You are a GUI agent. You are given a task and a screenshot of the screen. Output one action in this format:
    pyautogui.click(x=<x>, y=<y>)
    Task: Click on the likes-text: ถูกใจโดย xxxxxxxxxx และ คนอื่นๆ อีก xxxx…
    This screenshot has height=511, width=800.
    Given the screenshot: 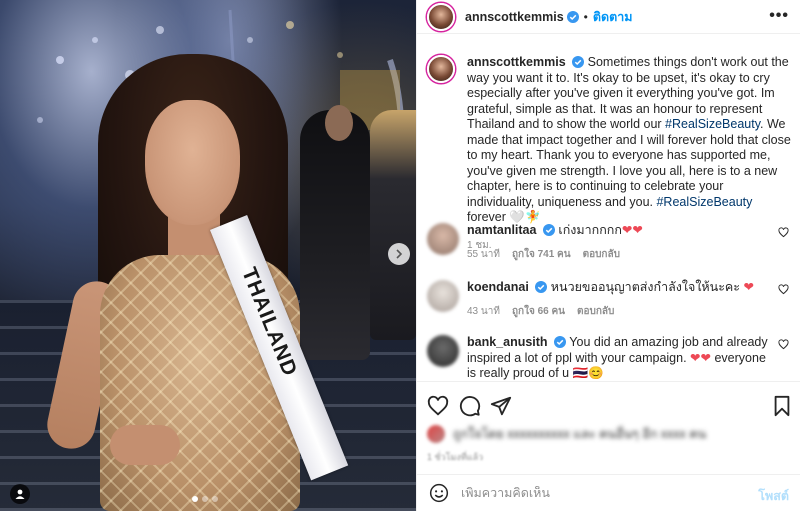 What is the action you would take?
    pyautogui.click(x=580, y=434)
    